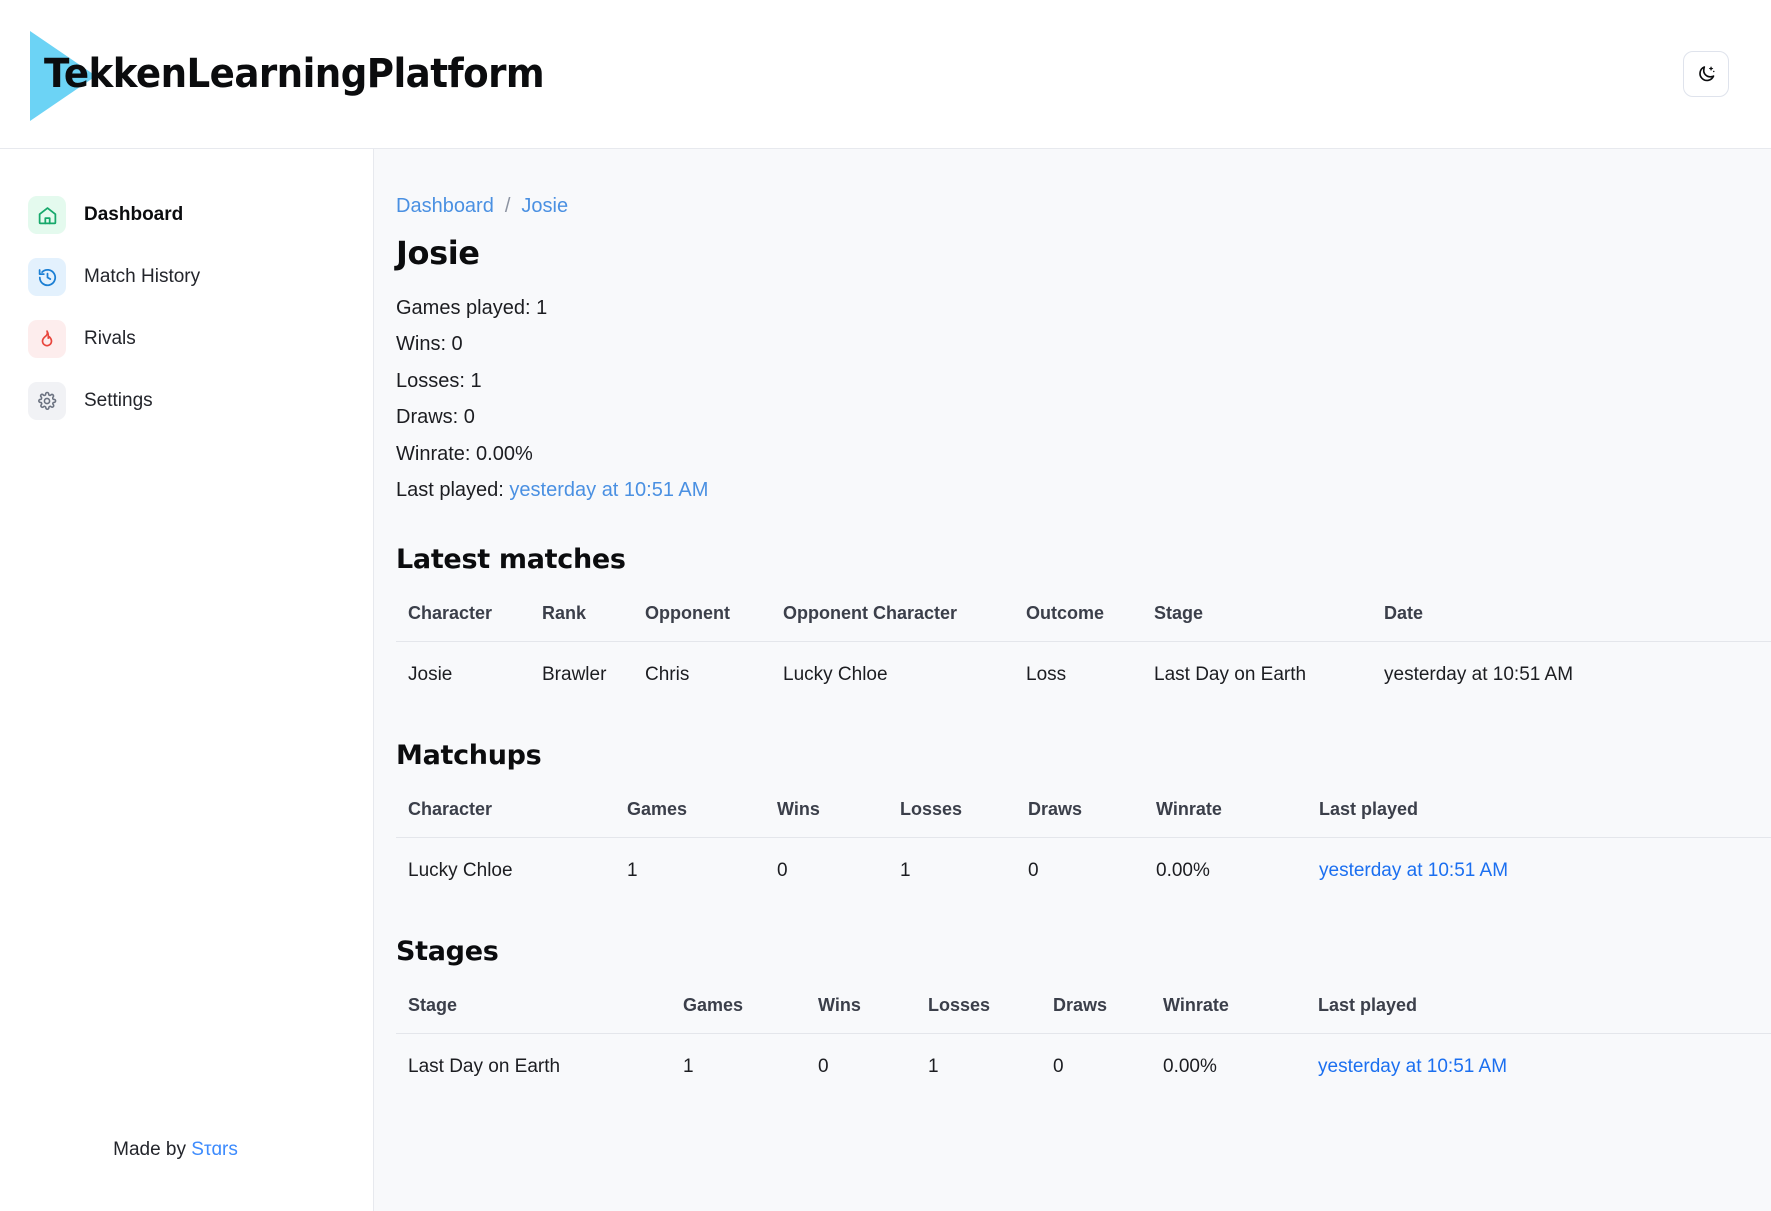  Describe the element at coordinates (200, 401) in the screenshot. I see `sidebar-item-settings: Settings` at that location.